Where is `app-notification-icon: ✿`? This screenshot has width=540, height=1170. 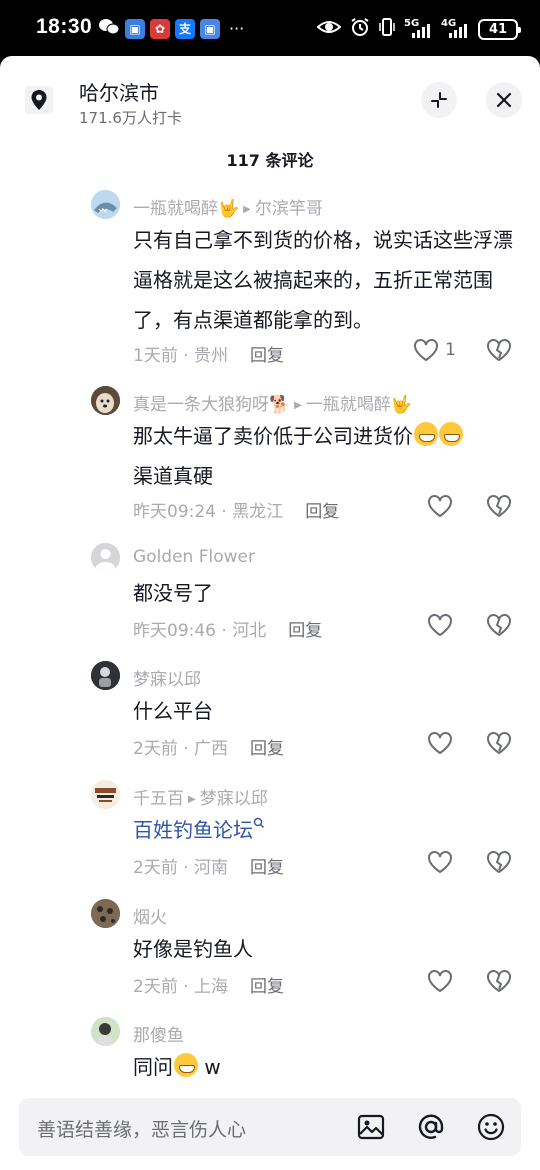 app-notification-icon: ✿ is located at coordinates (160, 29).